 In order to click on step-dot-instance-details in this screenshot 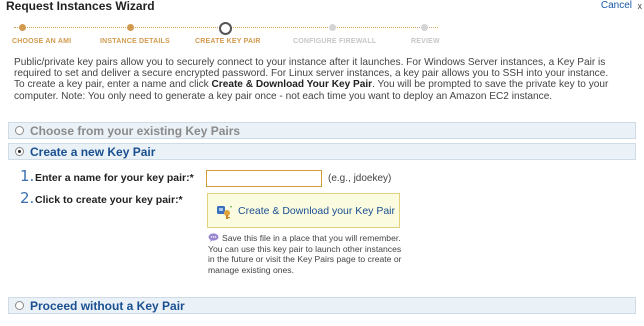, I will do `click(130, 27)`.